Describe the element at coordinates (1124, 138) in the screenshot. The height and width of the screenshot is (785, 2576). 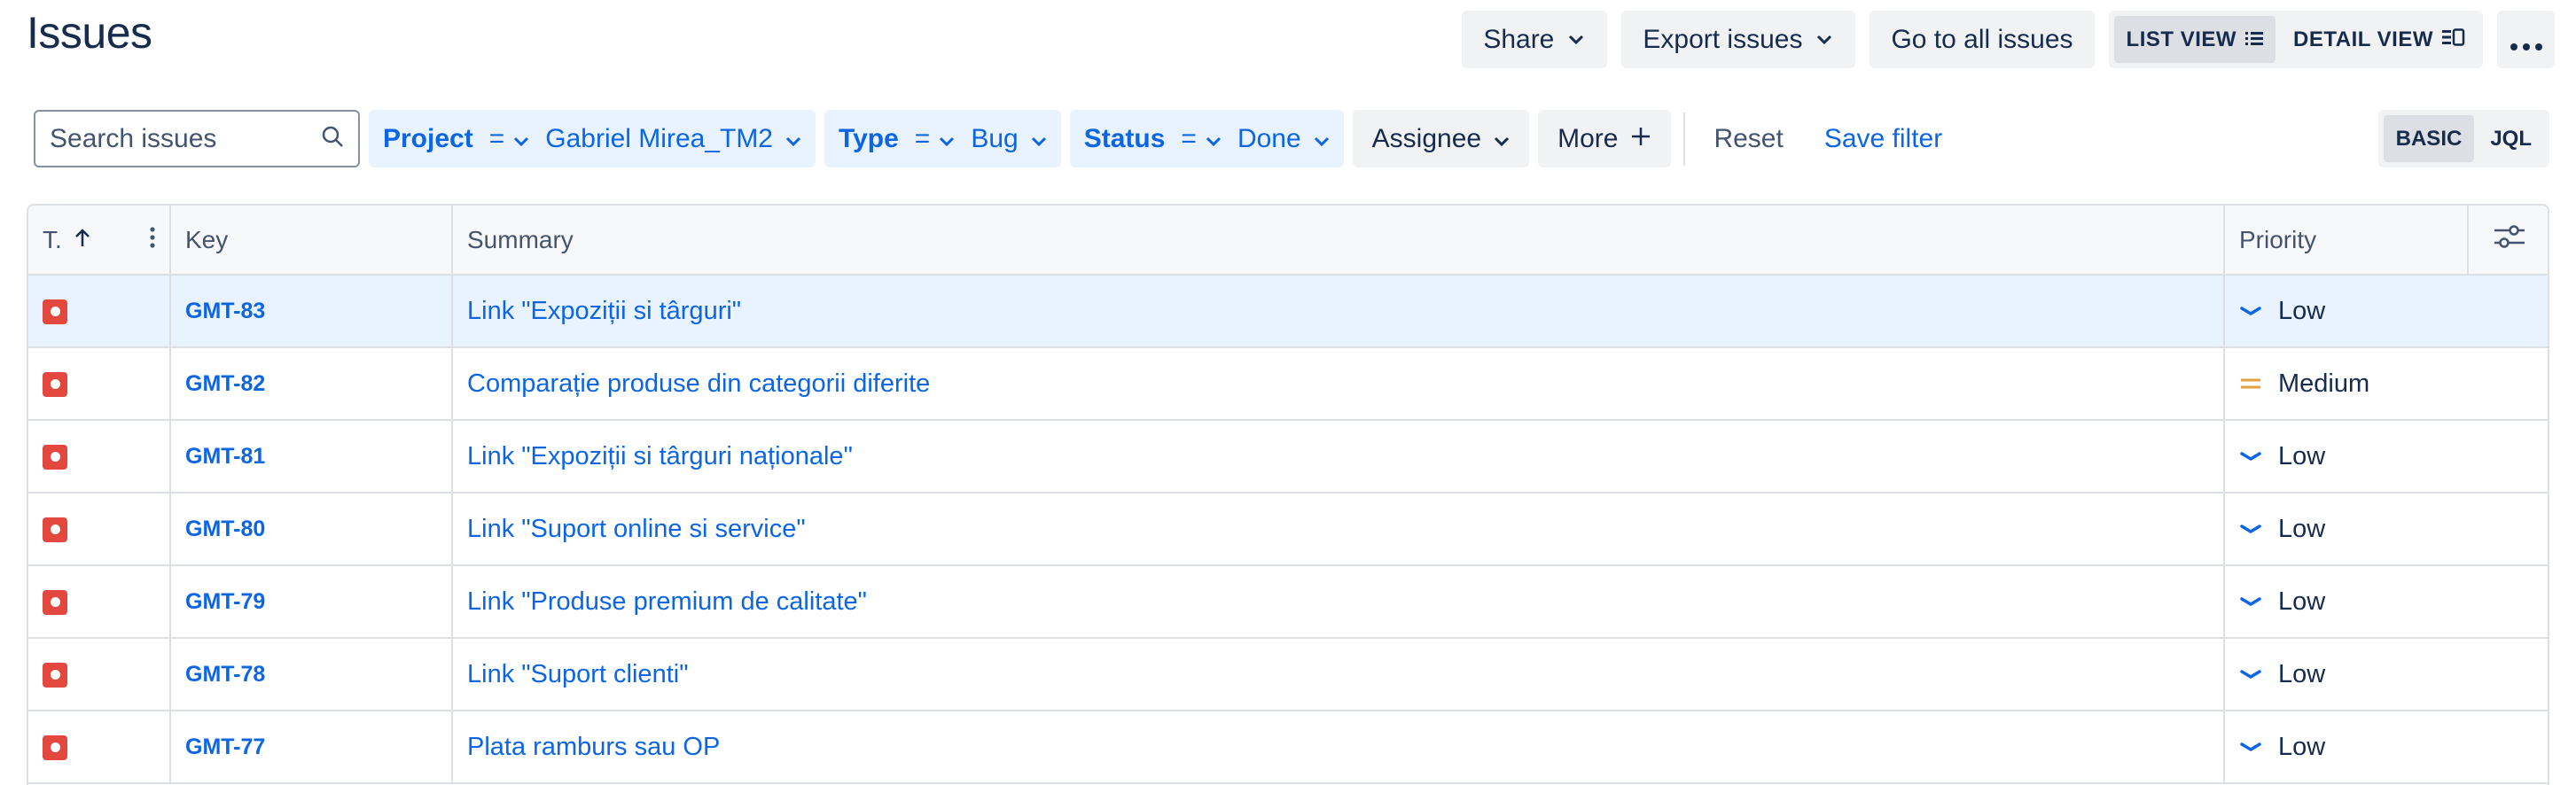
I see `status-filter-key: Status` at that location.